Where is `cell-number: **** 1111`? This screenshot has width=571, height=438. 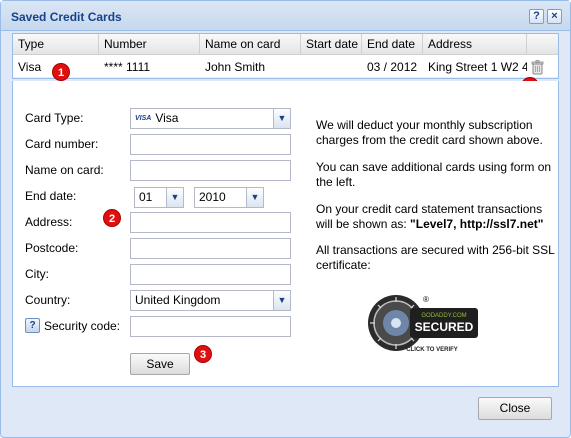 cell-number: **** 1111 is located at coordinates (127, 67).